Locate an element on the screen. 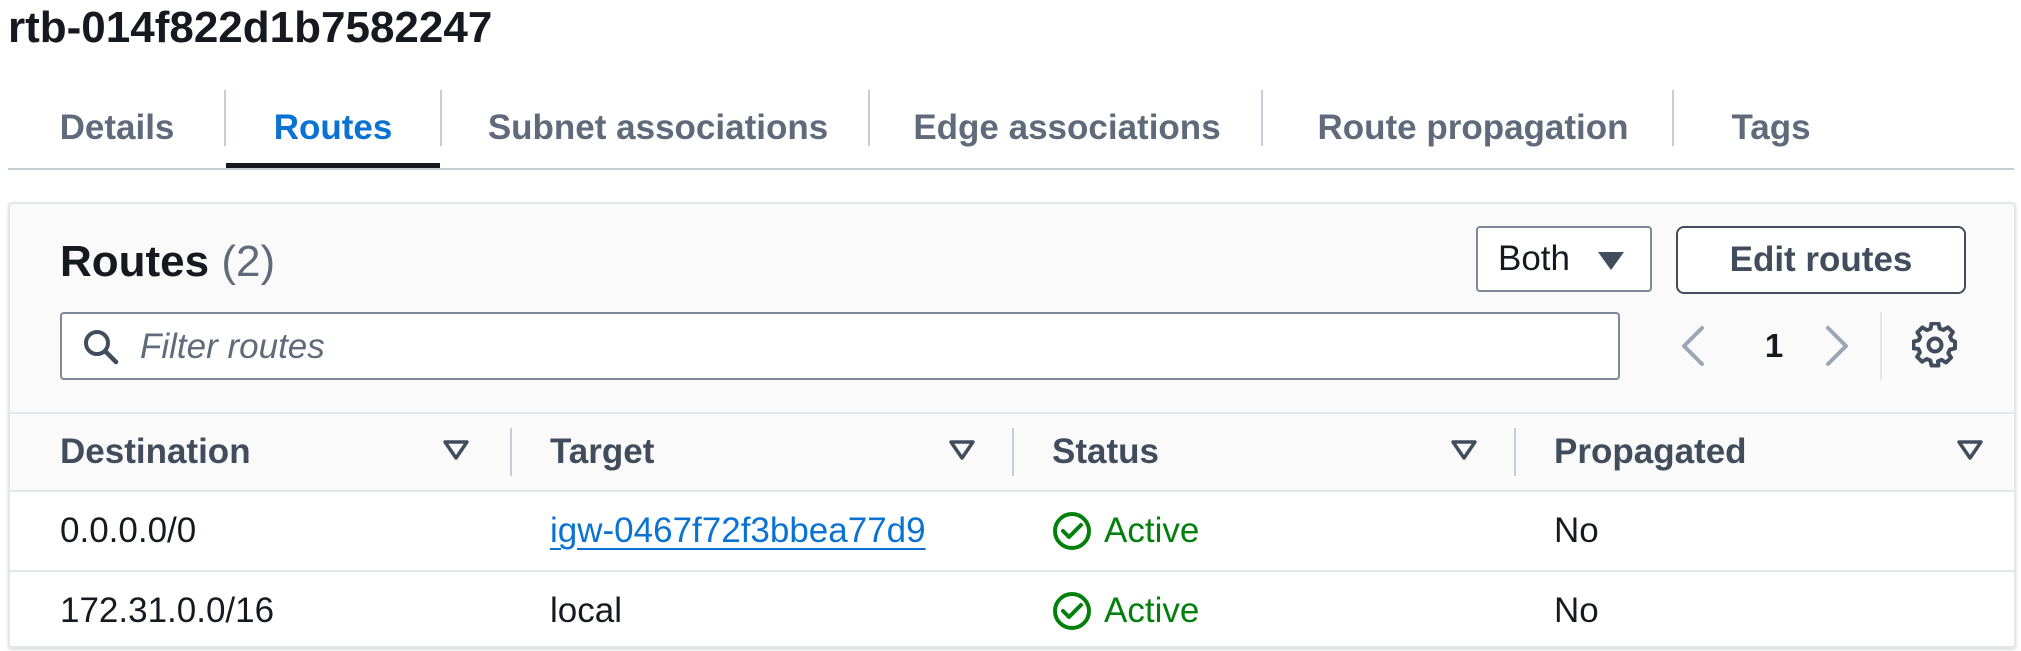 The width and height of the screenshot is (2021, 651). cell-target: local is located at coordinates (586, 610).